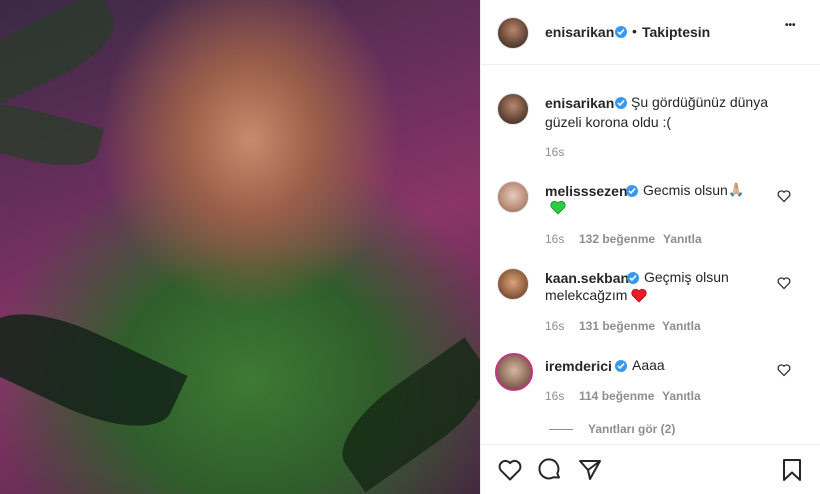 This screenshot has width=820, height=494. What do you see at coordinates (617, 239) in the screenshot?
I see `comment-likes: 132 beğenme` at bounding box center [617, 239].